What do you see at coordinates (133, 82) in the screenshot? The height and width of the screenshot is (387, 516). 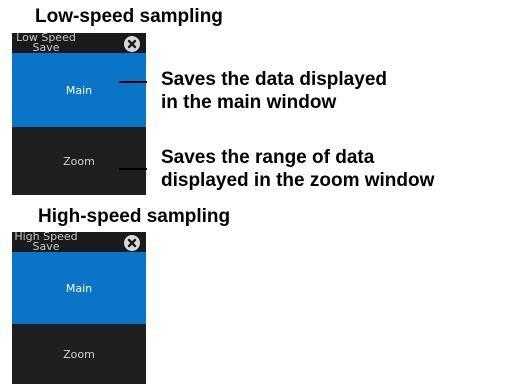 I see `callout-line-main` at bounding box center [133, 82].